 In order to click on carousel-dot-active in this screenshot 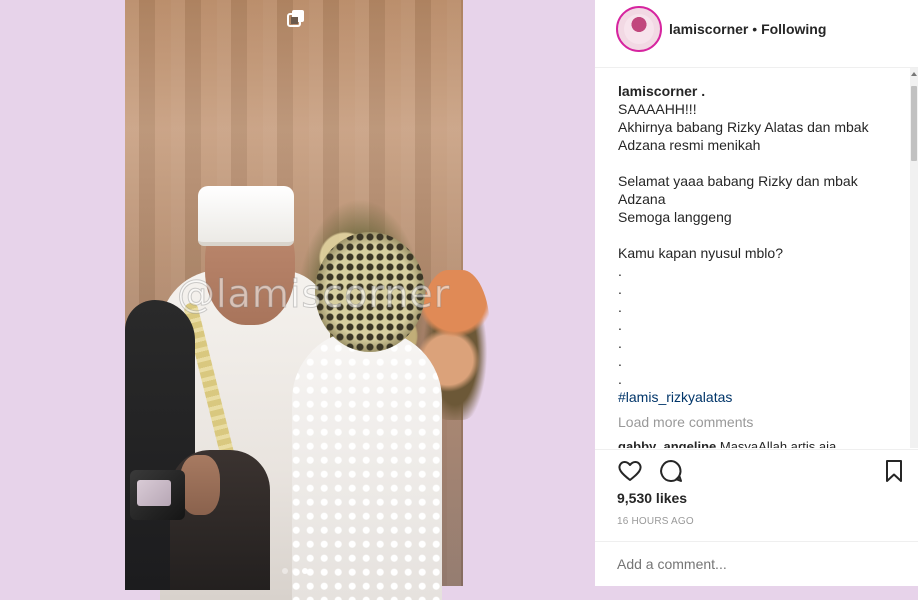, I will do `click(305, 571)`.